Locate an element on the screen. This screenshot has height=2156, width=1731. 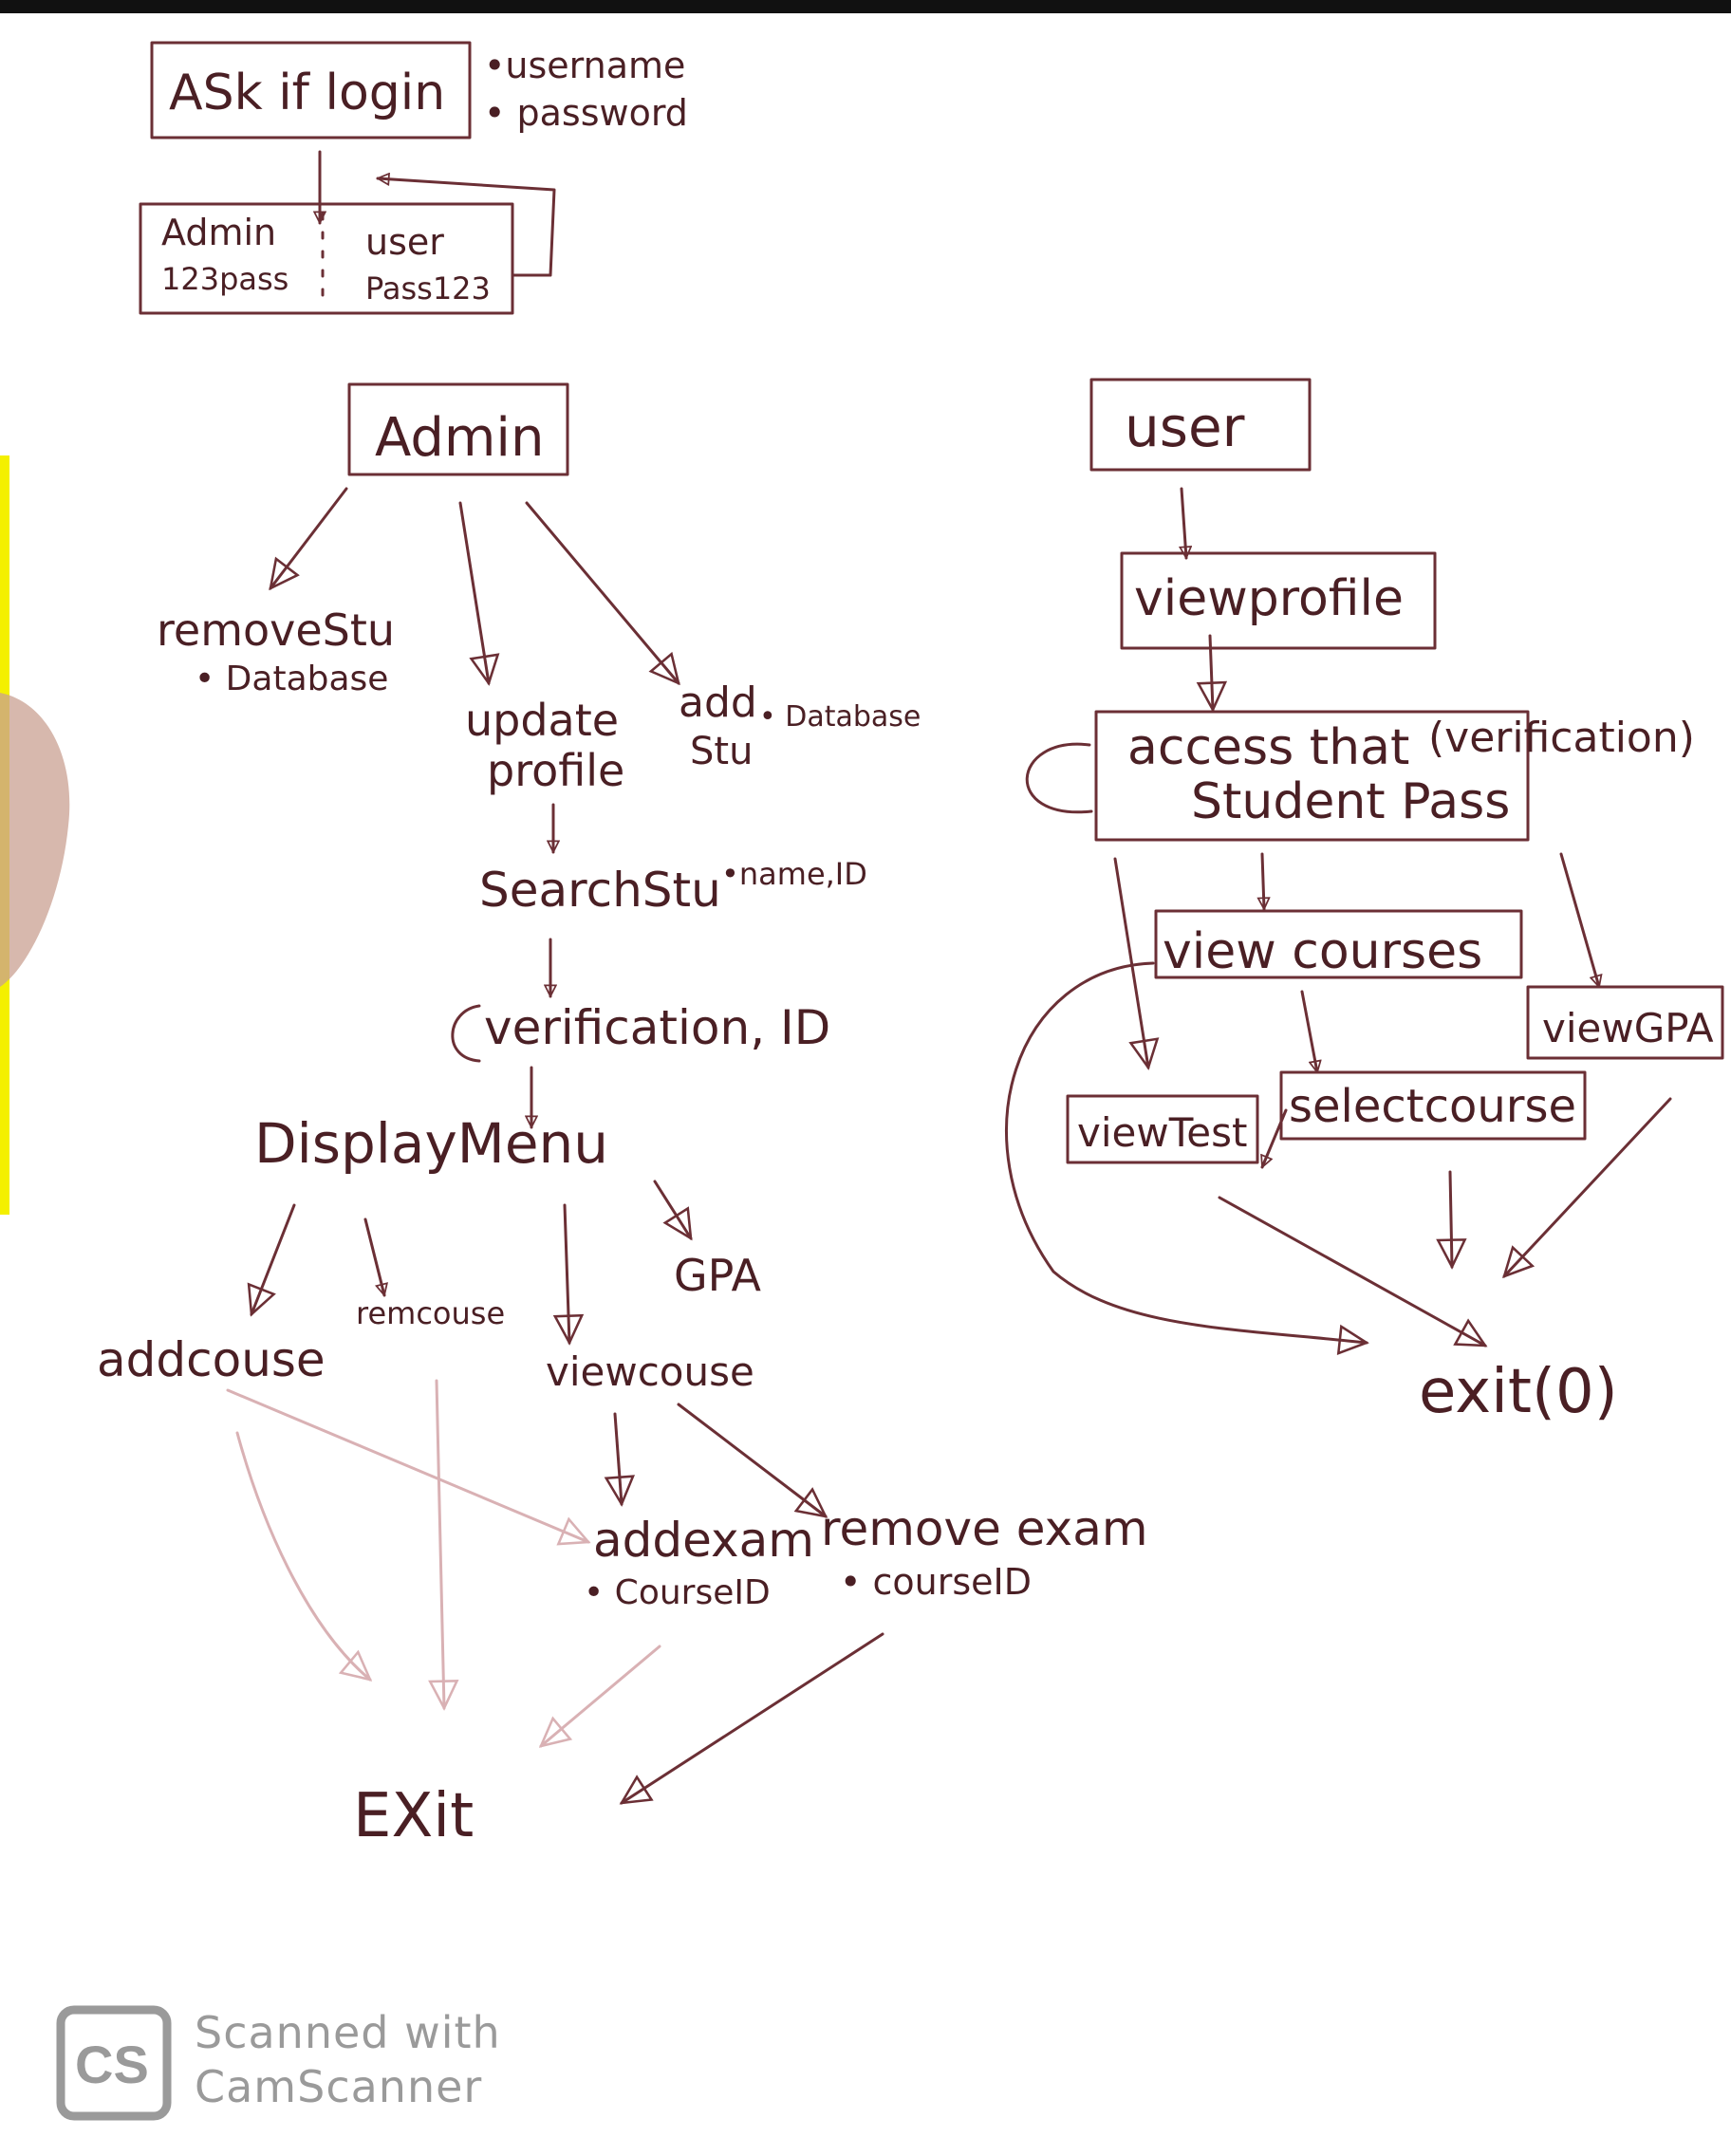
camscanner-watermark: CS Scanned with CamScanner is located at coordinates (278, 2063).